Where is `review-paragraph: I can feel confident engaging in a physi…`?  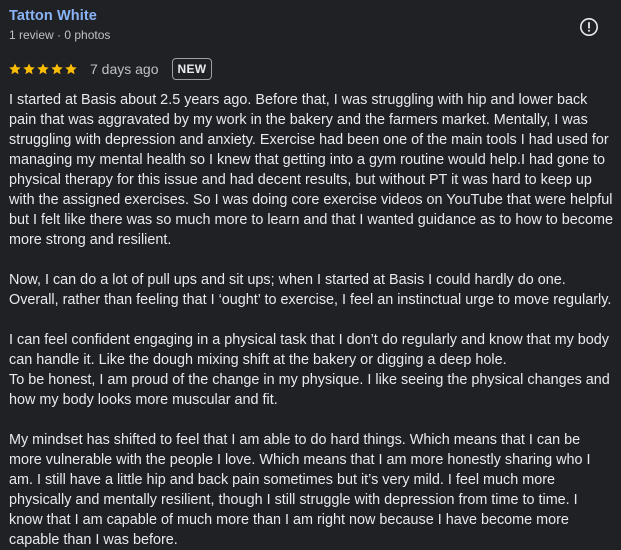
review-paragraph: I can feel confident engaging in a physi… is located at coordinates (309, 350).